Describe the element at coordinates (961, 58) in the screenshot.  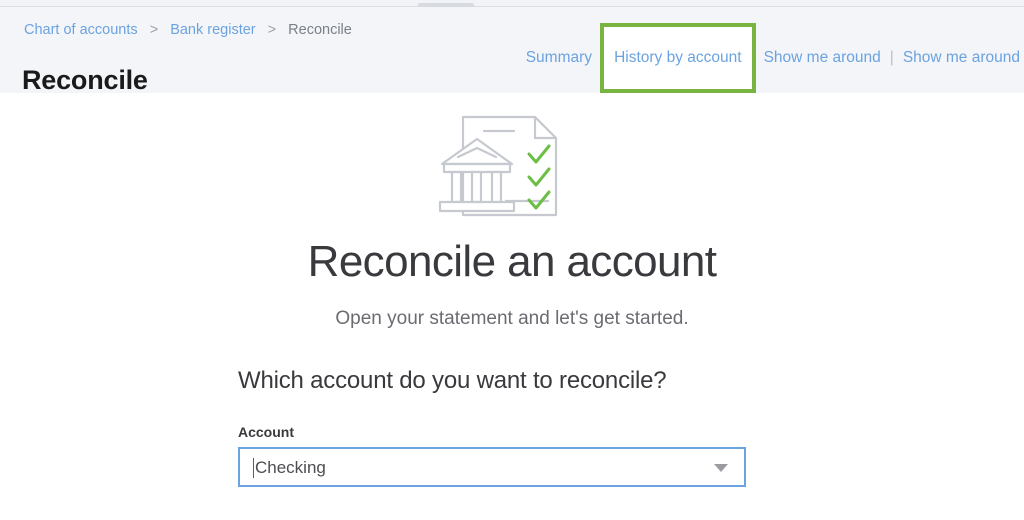
I see `nav-link-show-me-around-2: Show me around` at that location.